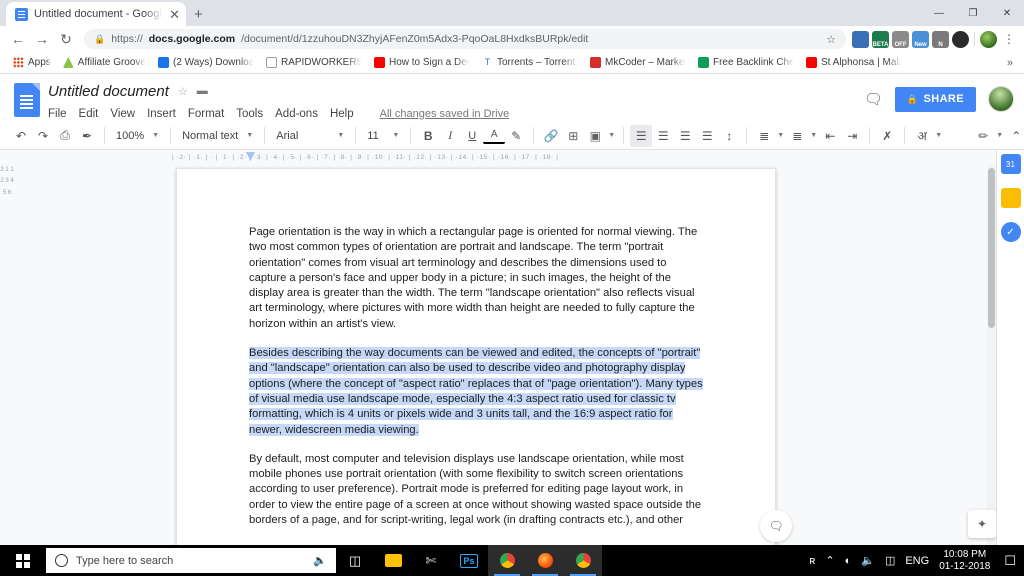 The image size is (1024, 576). I want to click on input-tools-button: अ, so click(922, 136).